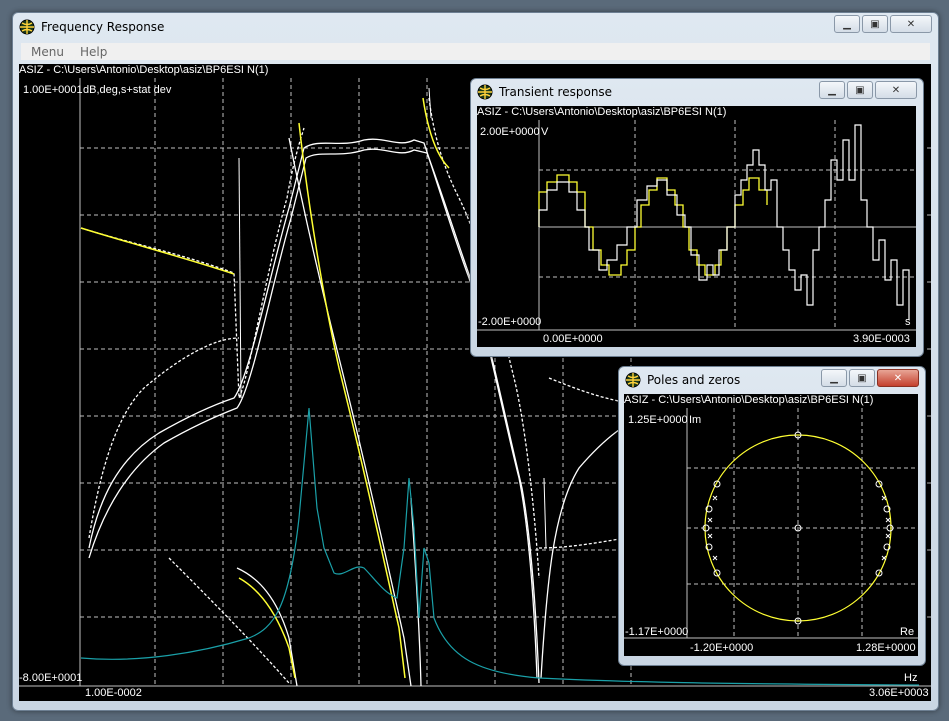  What do you see at coordinates (53, 90) in the screenshot?
I see `y-max-label: 1.00E+0001` at bounding box center [53, 90].